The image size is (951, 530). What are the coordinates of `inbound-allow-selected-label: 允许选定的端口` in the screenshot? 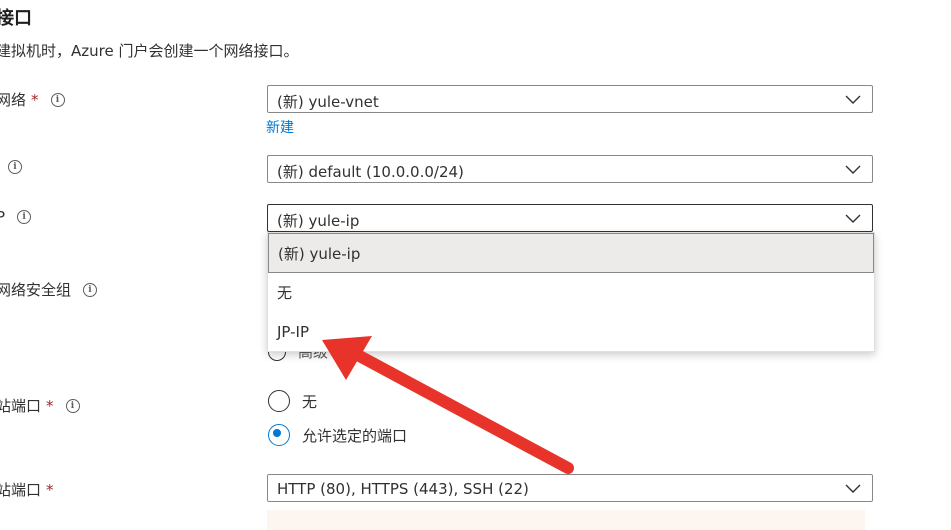 It's located at (355, 435).